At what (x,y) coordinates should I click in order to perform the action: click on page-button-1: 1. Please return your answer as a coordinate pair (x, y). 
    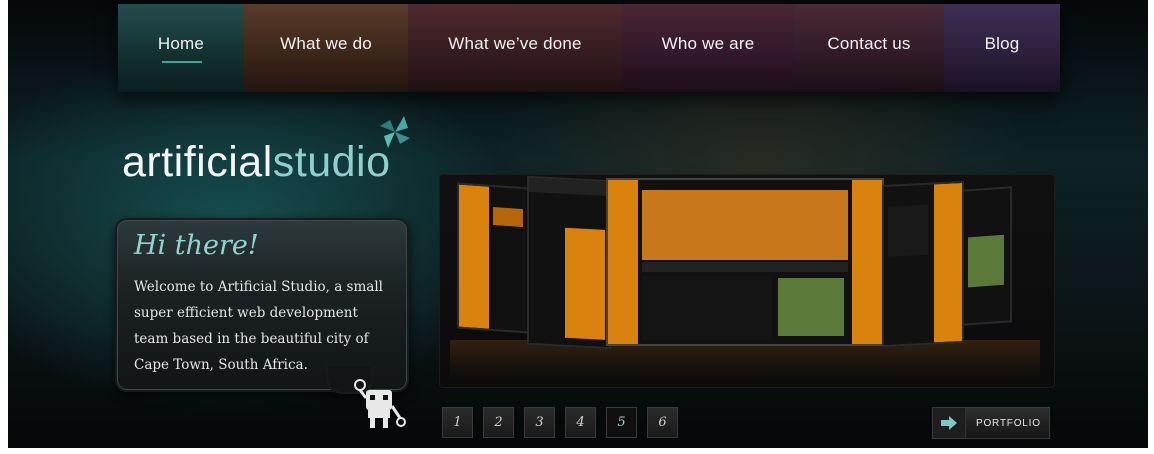
    Looking at the image, I should click on (457, 422).